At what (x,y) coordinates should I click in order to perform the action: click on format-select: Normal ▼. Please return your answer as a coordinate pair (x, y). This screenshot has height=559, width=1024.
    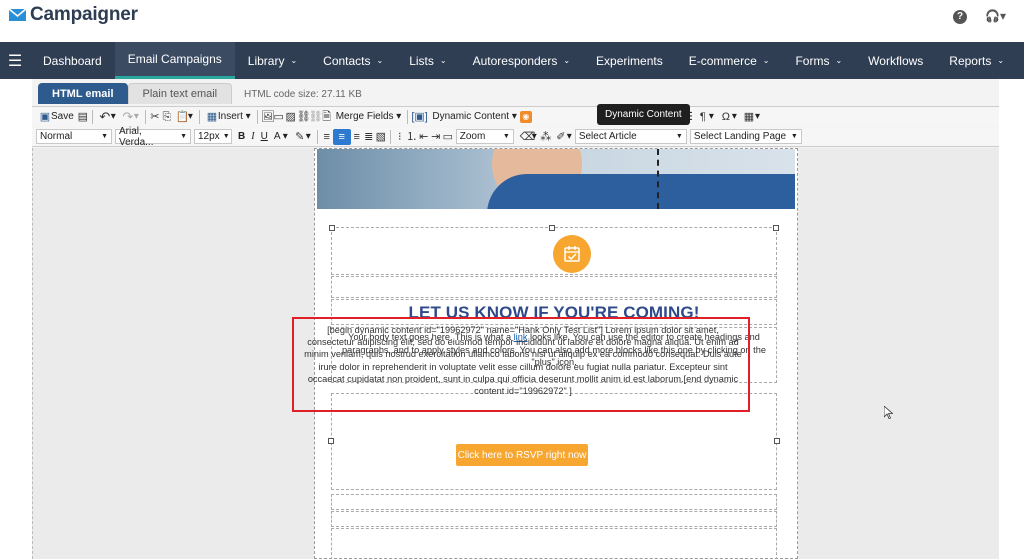
    Looking at the image, I should click on (74, 136).